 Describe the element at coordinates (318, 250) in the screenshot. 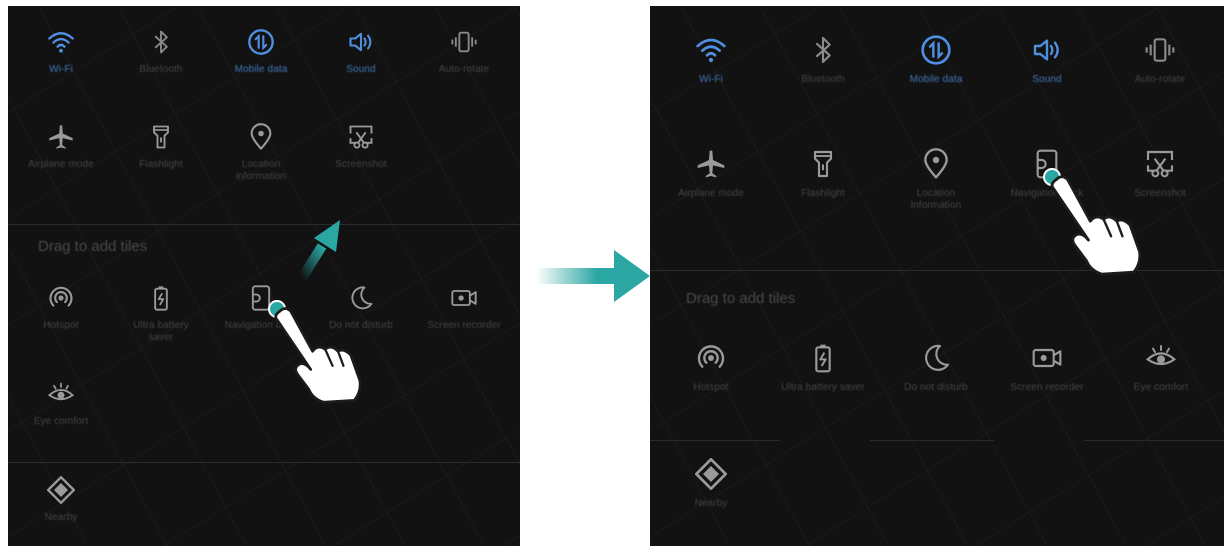

I see `drag-up-arrow-icon` at that location.